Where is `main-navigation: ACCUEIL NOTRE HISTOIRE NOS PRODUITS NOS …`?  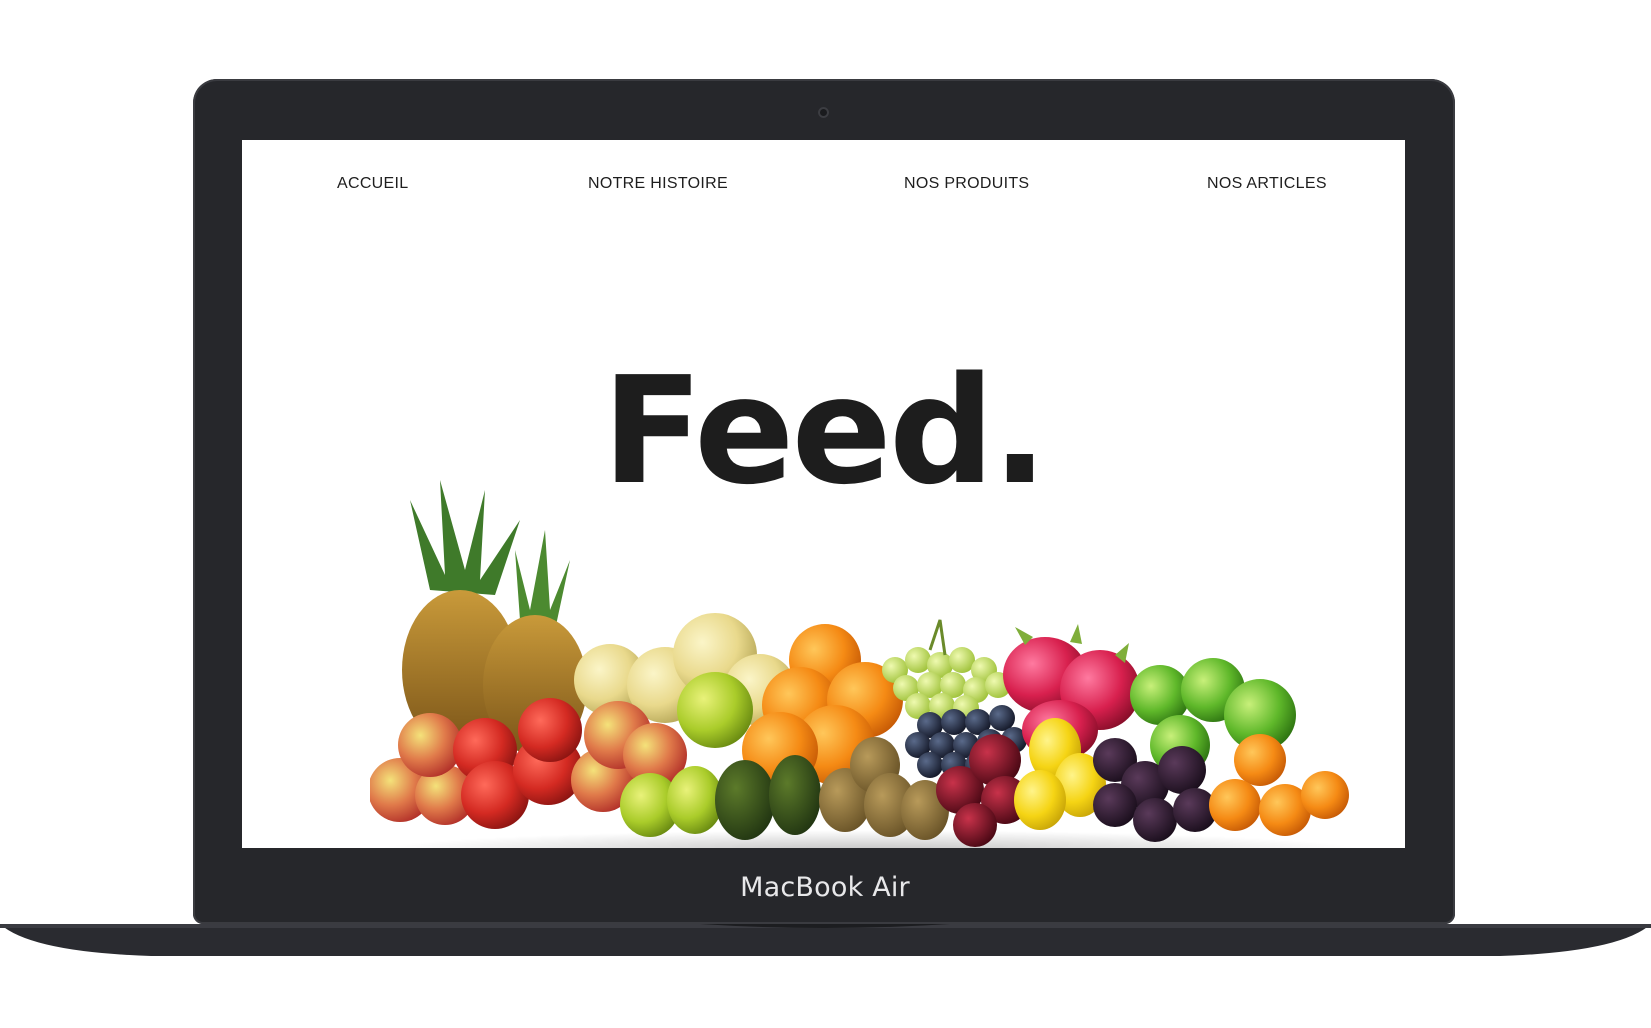
main-navigation: ACCUEIL NOTRE HISTOIRE NOS PRODUITS NOS … is located at coordinates (823, 180).